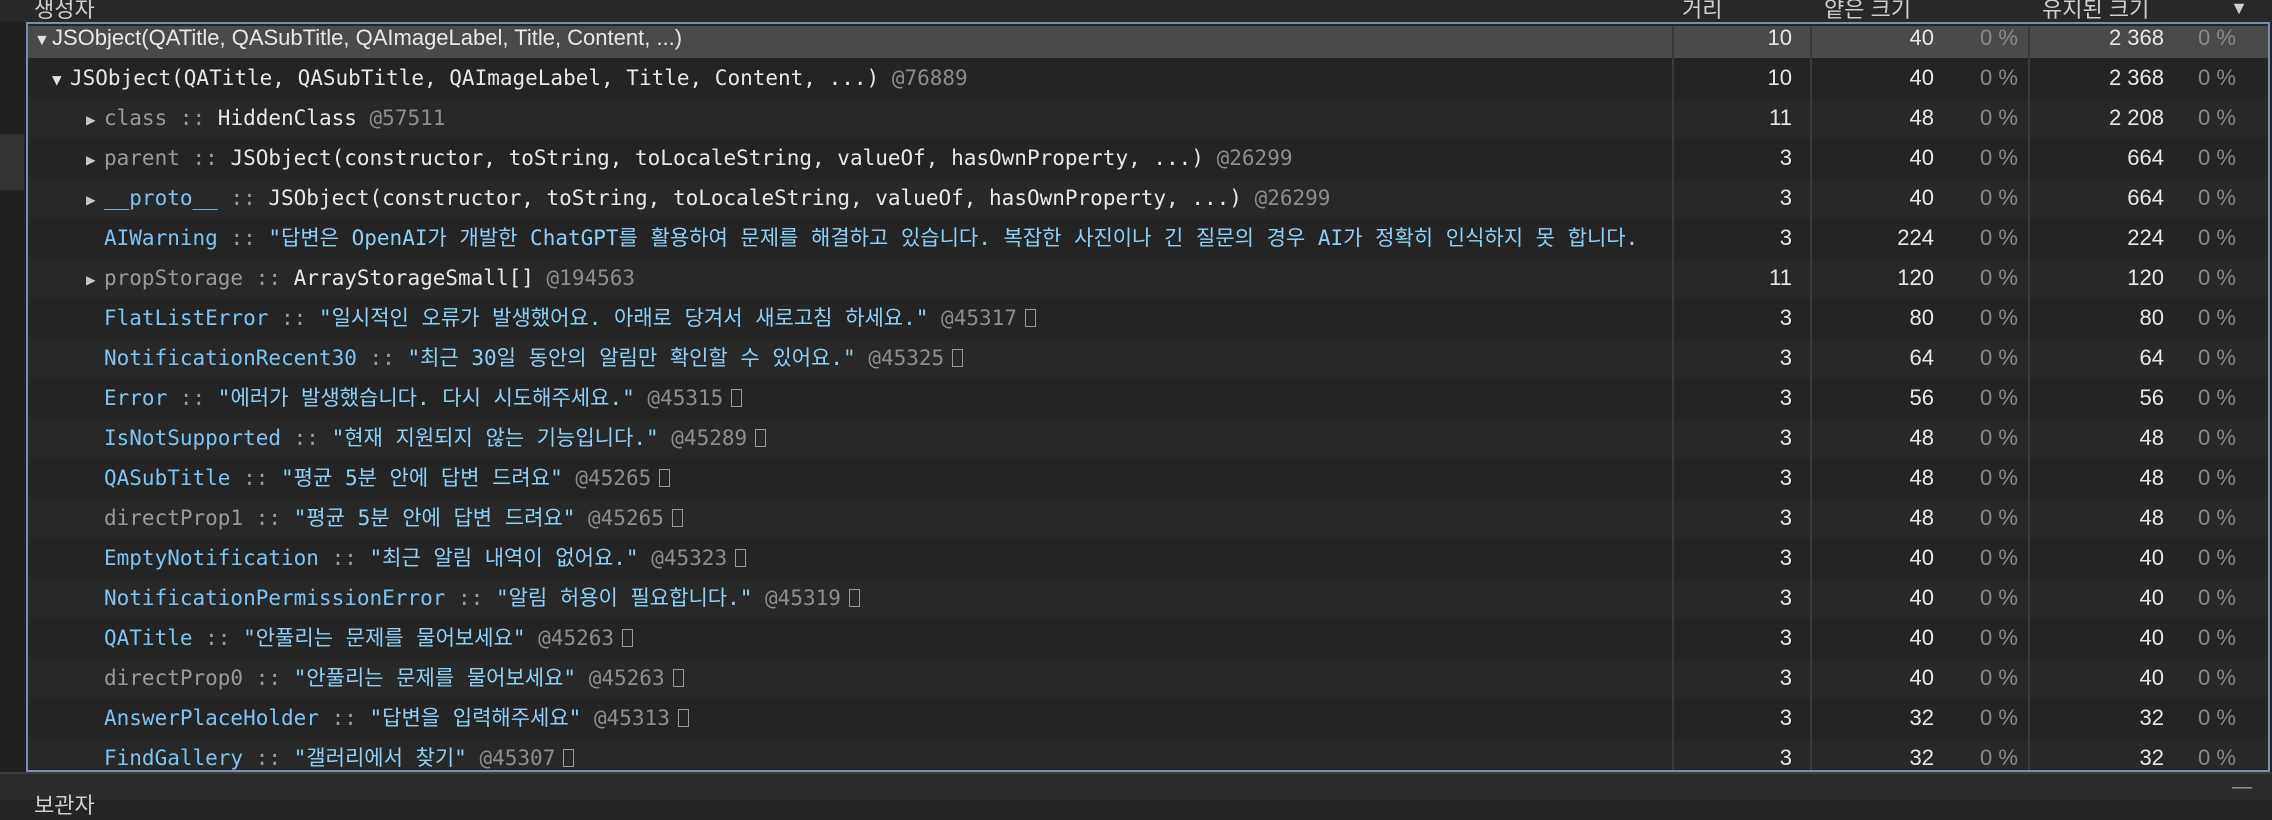  Describe the element at coordinates (2151, 397) in the screenshot. I see `retained-size-value: 56` at that location.